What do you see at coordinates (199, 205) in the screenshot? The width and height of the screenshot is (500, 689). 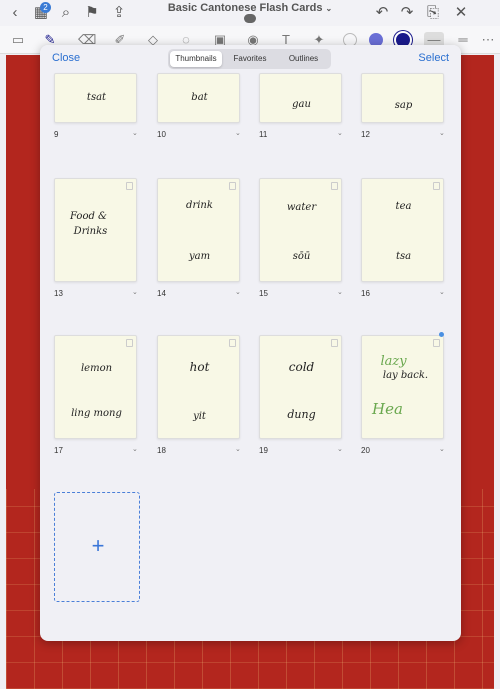 I see `handwriting-top: drink` at bounding box center [199, 205].